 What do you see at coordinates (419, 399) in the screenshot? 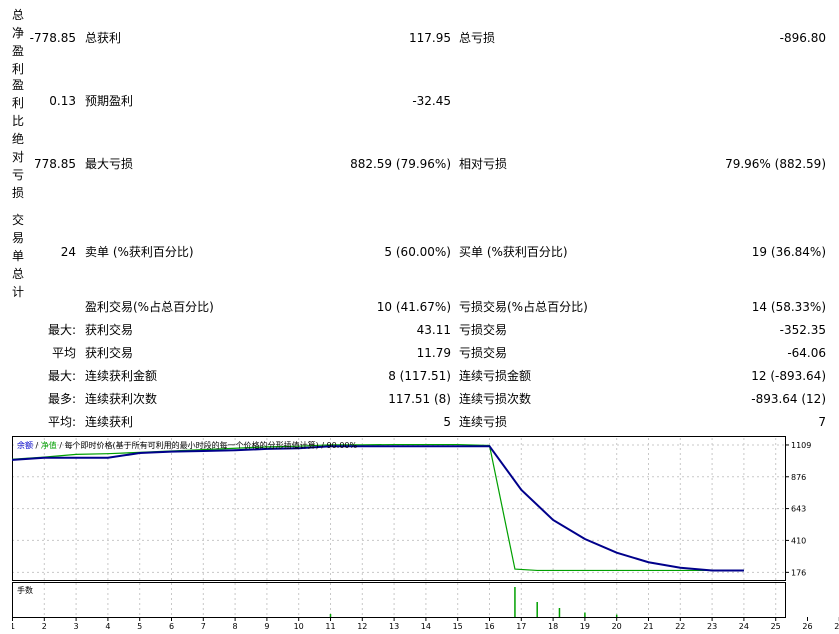
I see `maximal-consecutive-profit-value: 117.51 (8)` at bounding box center [419, 399].